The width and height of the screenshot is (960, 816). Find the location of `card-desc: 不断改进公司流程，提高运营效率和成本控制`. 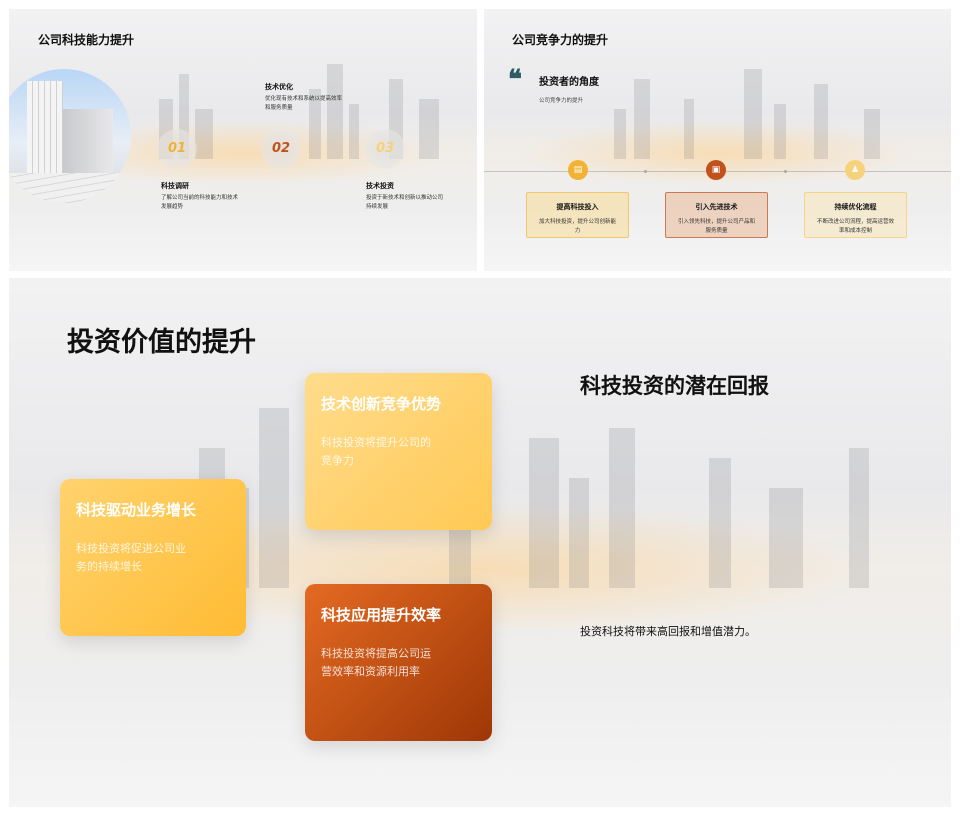

card-desc: 不断改进公司流程，提高运营效率和成本控制 is located at coordinates (855, 226).